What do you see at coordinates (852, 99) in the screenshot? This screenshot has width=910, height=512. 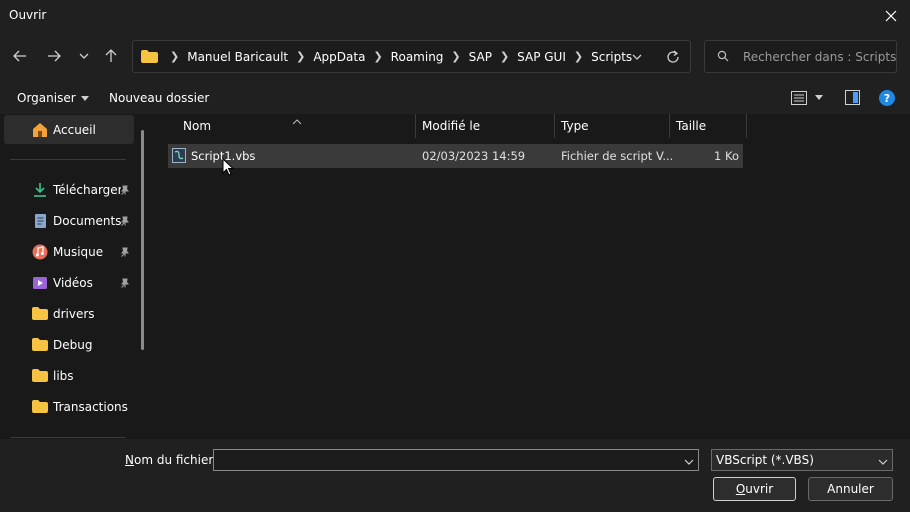 I see `preview-pane-icon` at bounding box center [852, 99].